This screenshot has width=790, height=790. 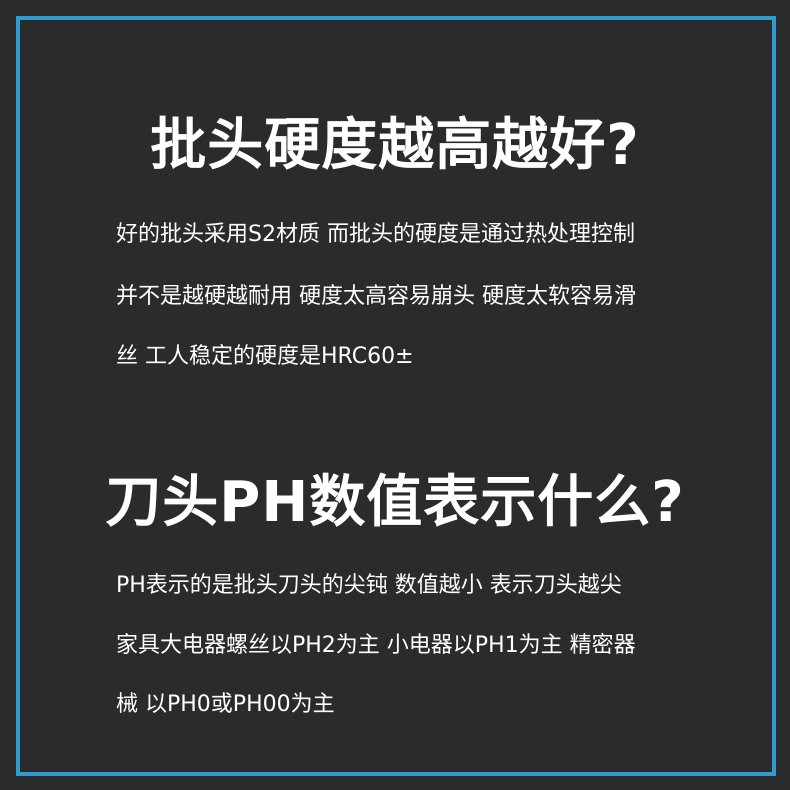 What do you see at coordinates (376, 296) in the screenshot?
I see `section1-line-2: 并不是越硬越耐用 硬度太高容易崩头 硬度太软容易滑` at bounding box center [376, 296].